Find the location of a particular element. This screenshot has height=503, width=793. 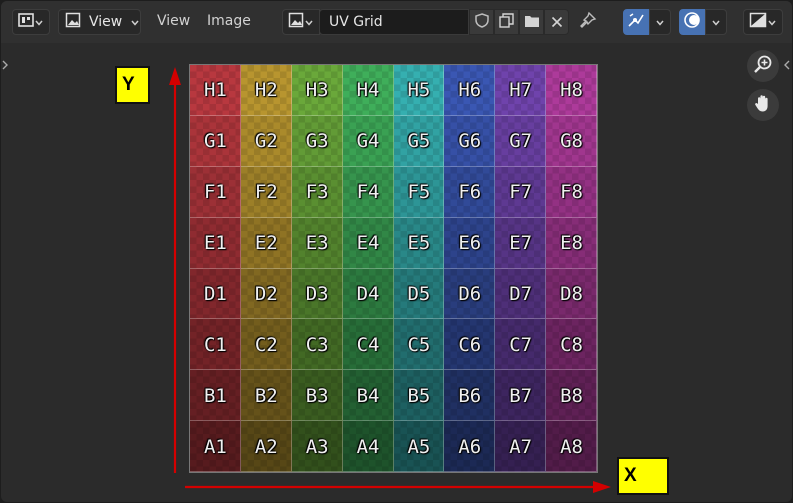

y-axis-label: Y is located at coordinates (132, 85).